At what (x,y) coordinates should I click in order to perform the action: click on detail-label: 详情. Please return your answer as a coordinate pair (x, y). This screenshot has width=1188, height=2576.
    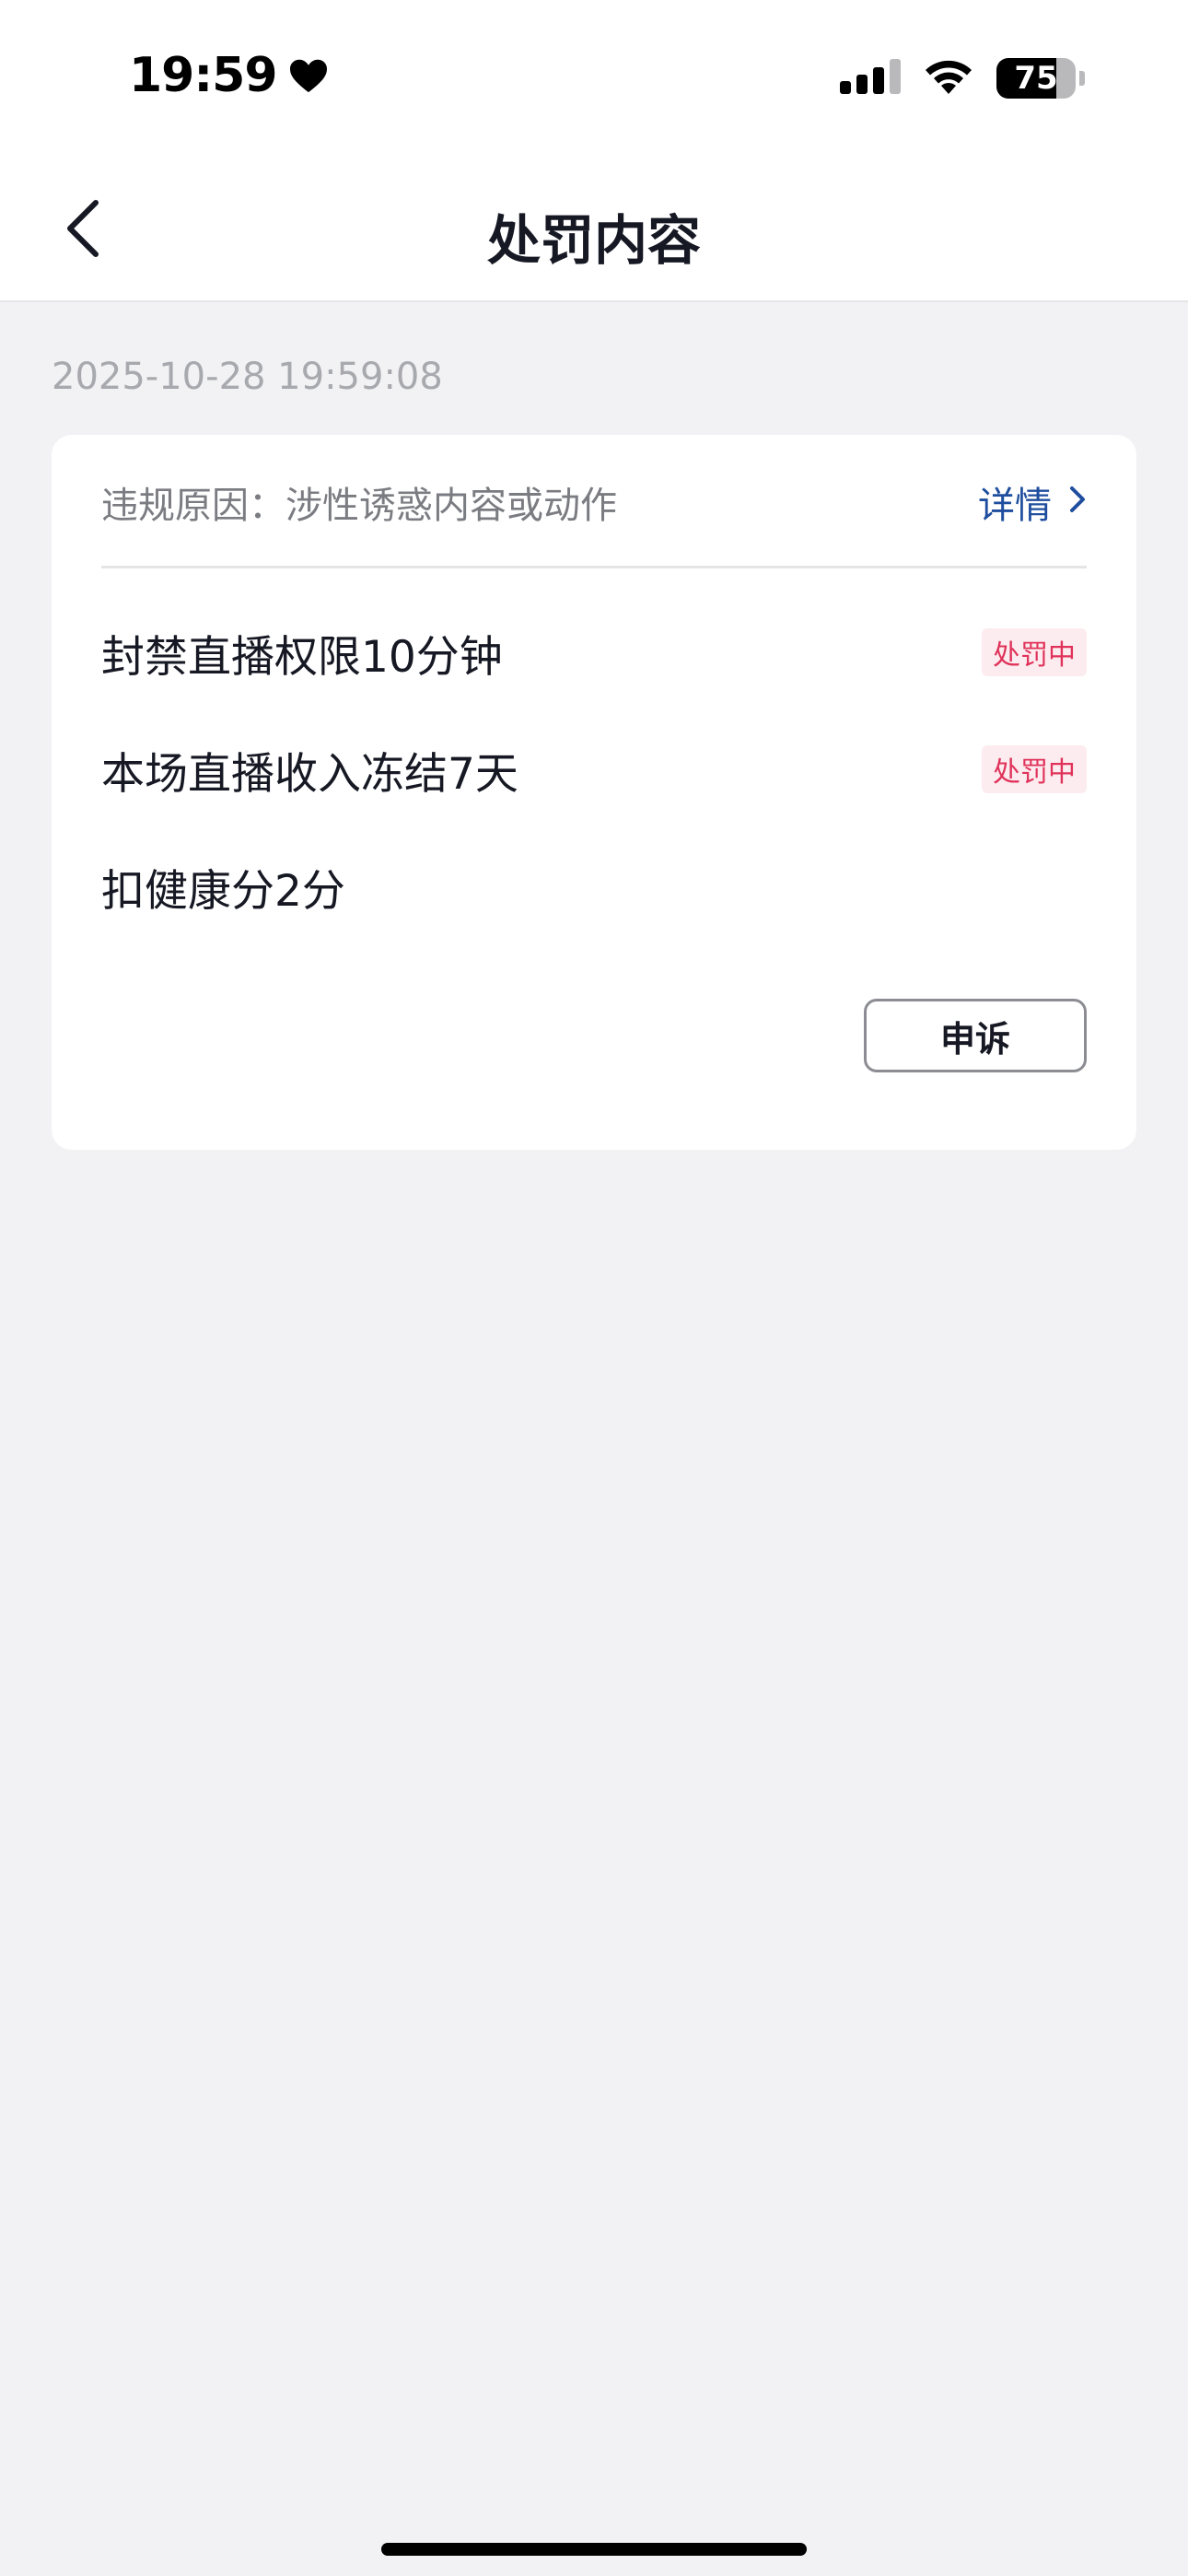
    Looking at the image, I should click on (1015, 506).